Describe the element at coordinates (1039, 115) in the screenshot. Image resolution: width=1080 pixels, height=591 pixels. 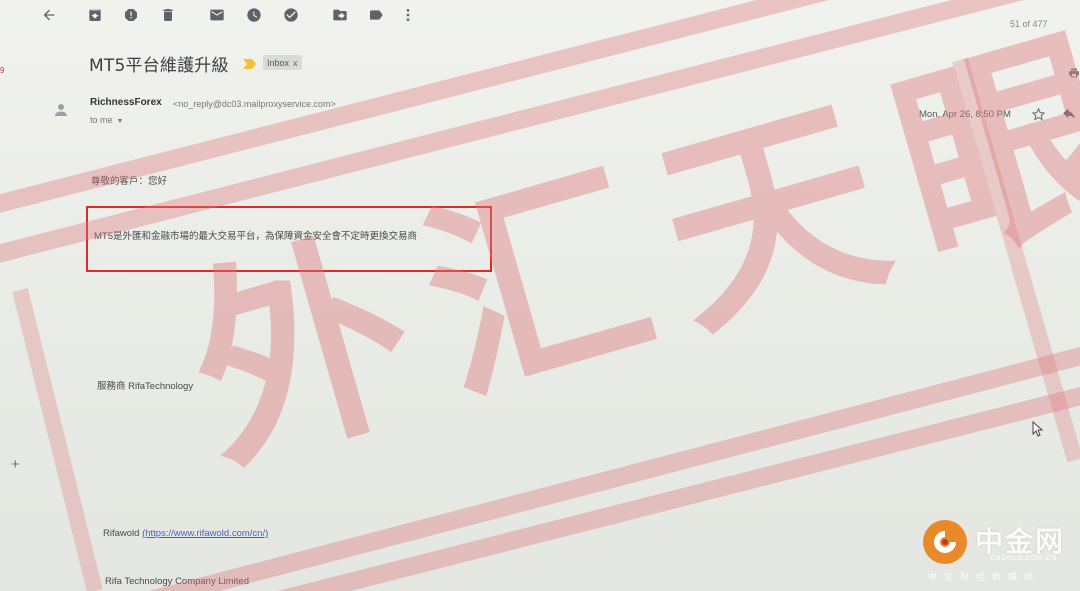
I see `star-icon` at that location.